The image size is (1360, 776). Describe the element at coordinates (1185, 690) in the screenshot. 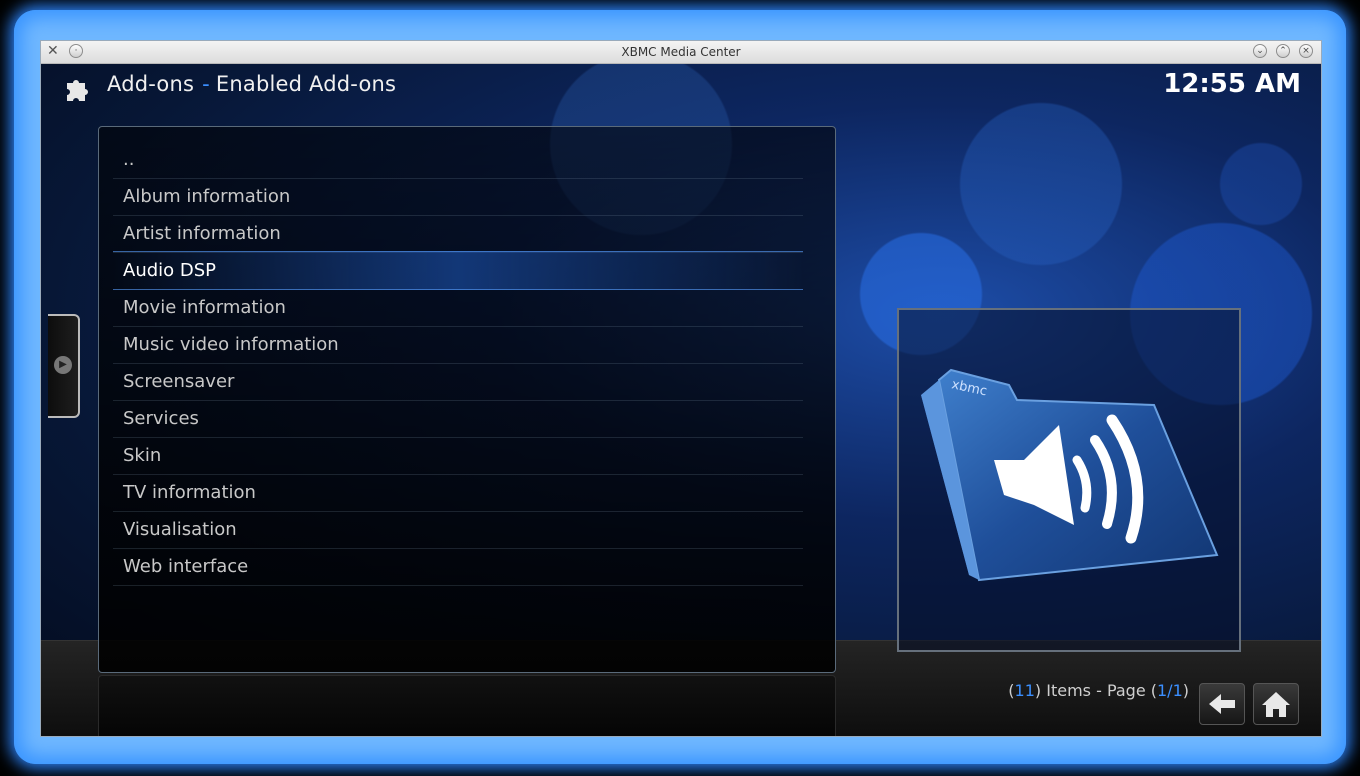

I see `items-close-paren: )` at that location.